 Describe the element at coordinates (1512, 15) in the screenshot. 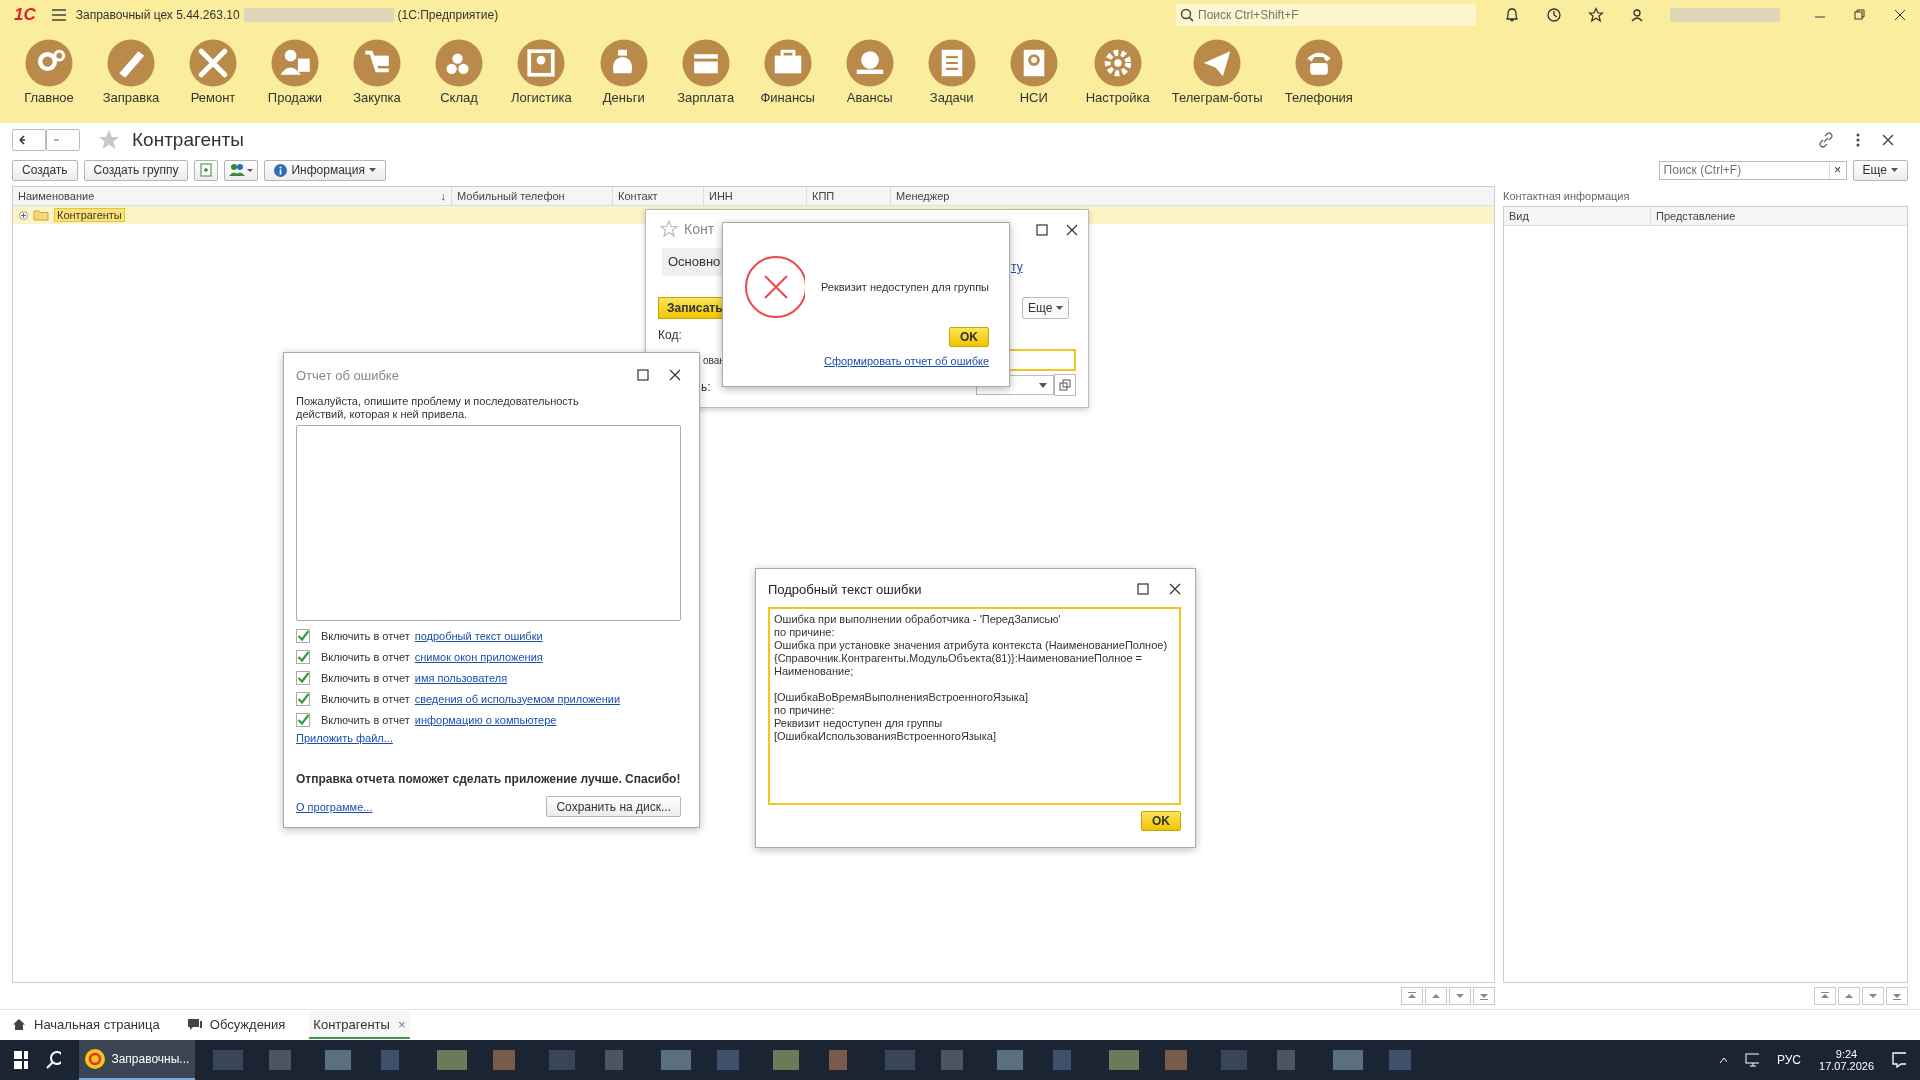

I see `bell-icon` at that location.